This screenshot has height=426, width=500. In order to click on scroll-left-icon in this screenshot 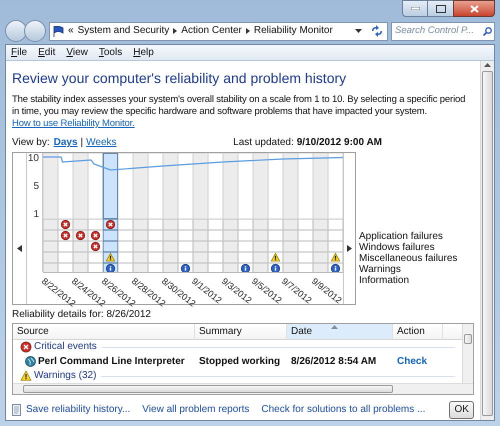, I will do `click(19, 248)`.